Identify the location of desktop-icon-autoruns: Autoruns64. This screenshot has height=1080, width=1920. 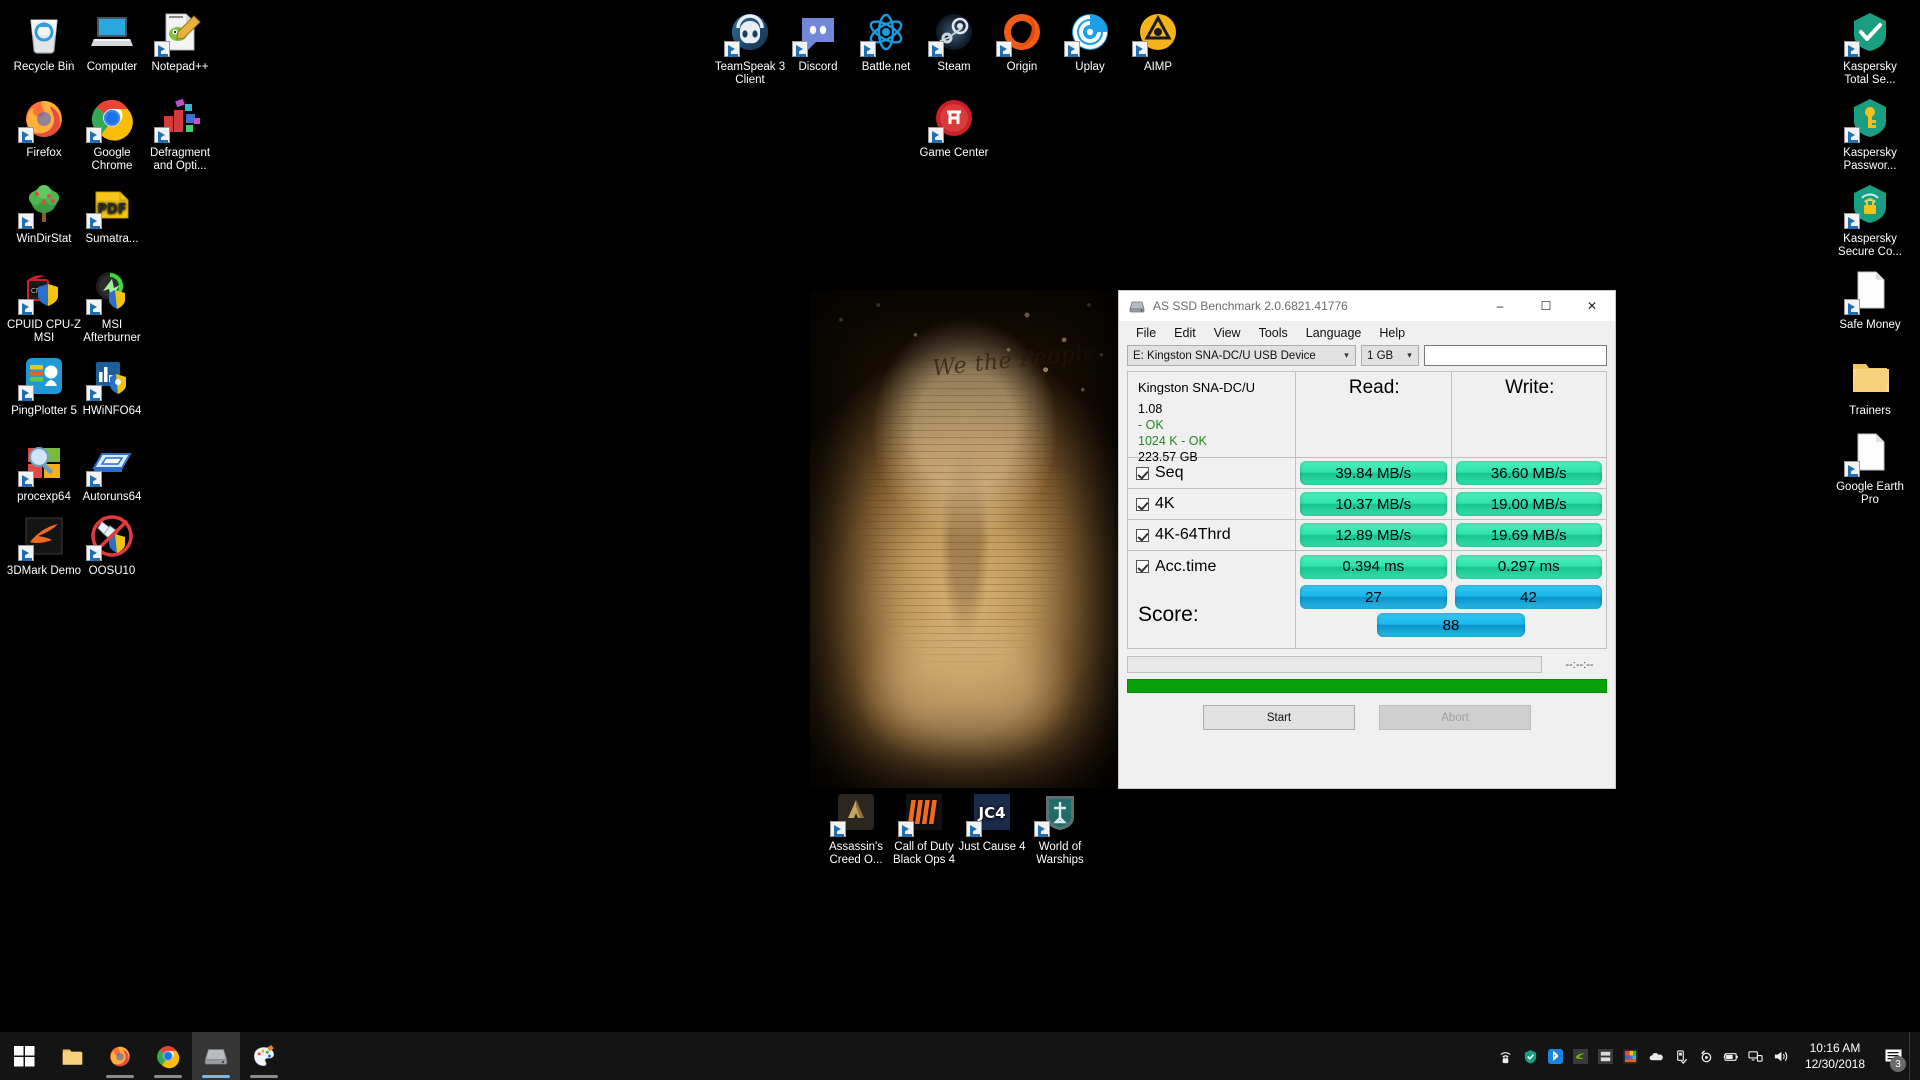
(112, 471).